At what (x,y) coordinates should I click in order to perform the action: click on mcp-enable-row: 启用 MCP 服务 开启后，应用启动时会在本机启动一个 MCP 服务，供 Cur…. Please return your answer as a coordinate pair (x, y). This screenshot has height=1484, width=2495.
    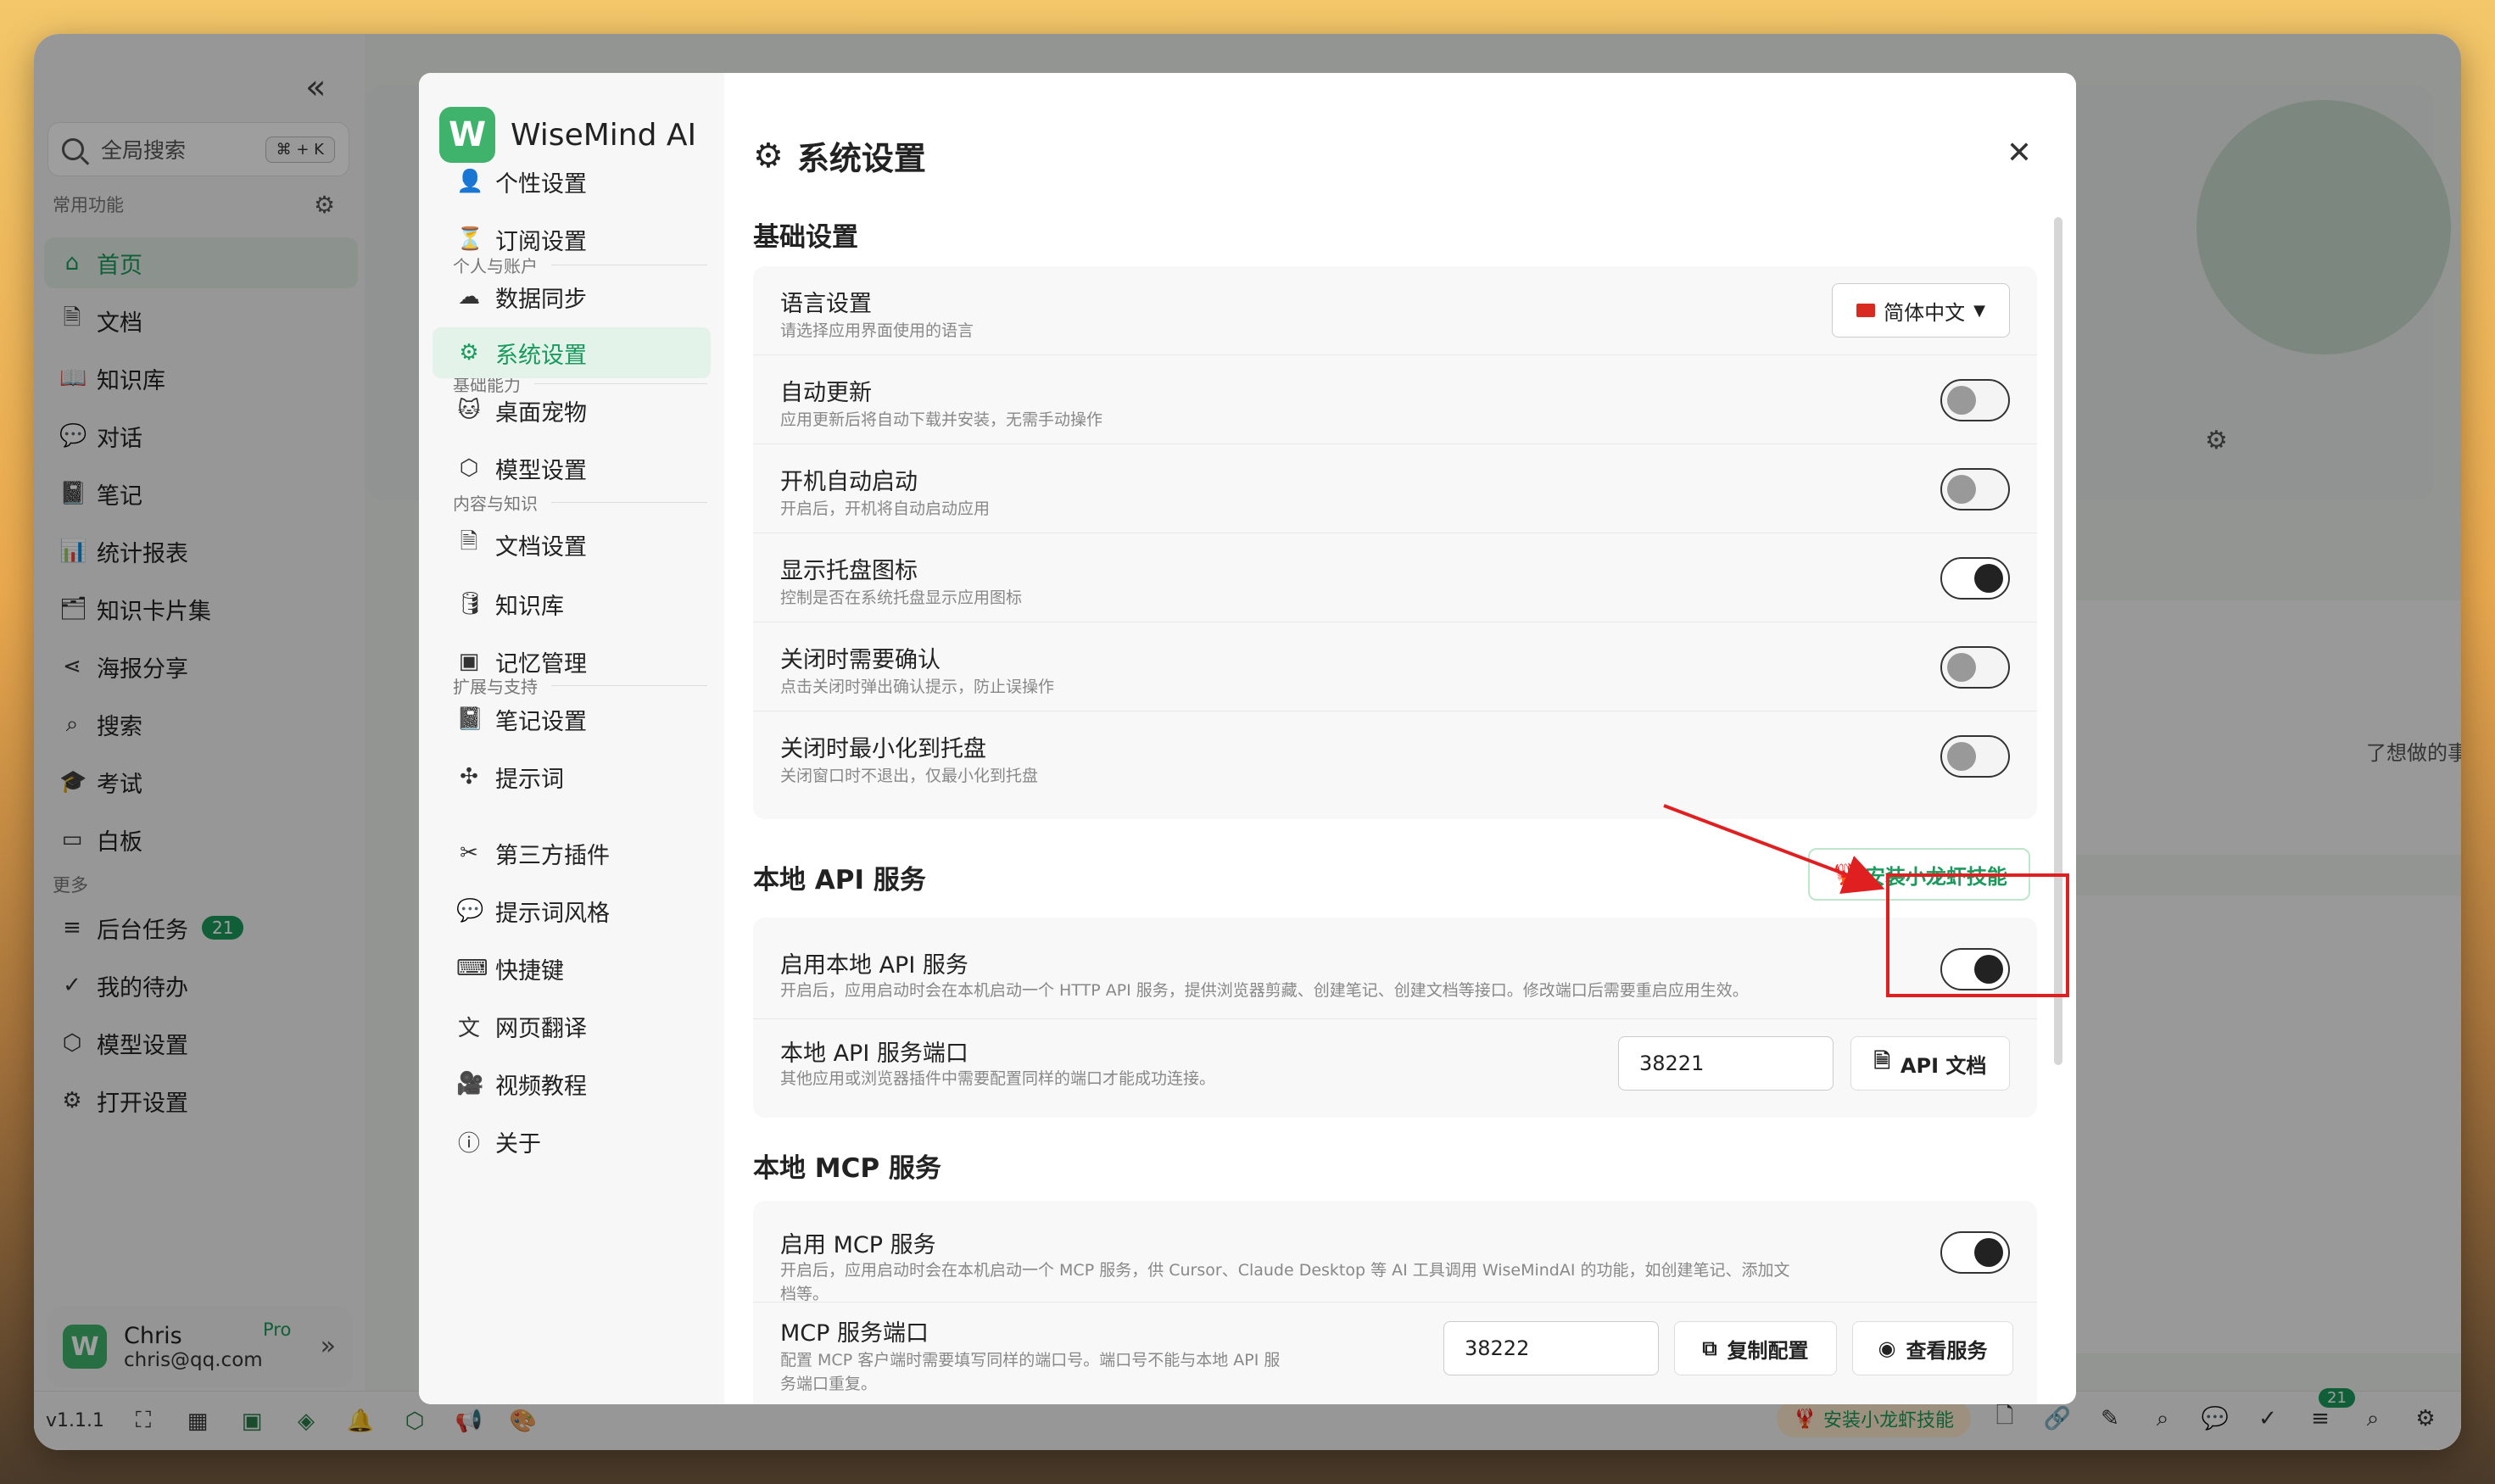
    Looking at the image, I should click on (1395, 1252).